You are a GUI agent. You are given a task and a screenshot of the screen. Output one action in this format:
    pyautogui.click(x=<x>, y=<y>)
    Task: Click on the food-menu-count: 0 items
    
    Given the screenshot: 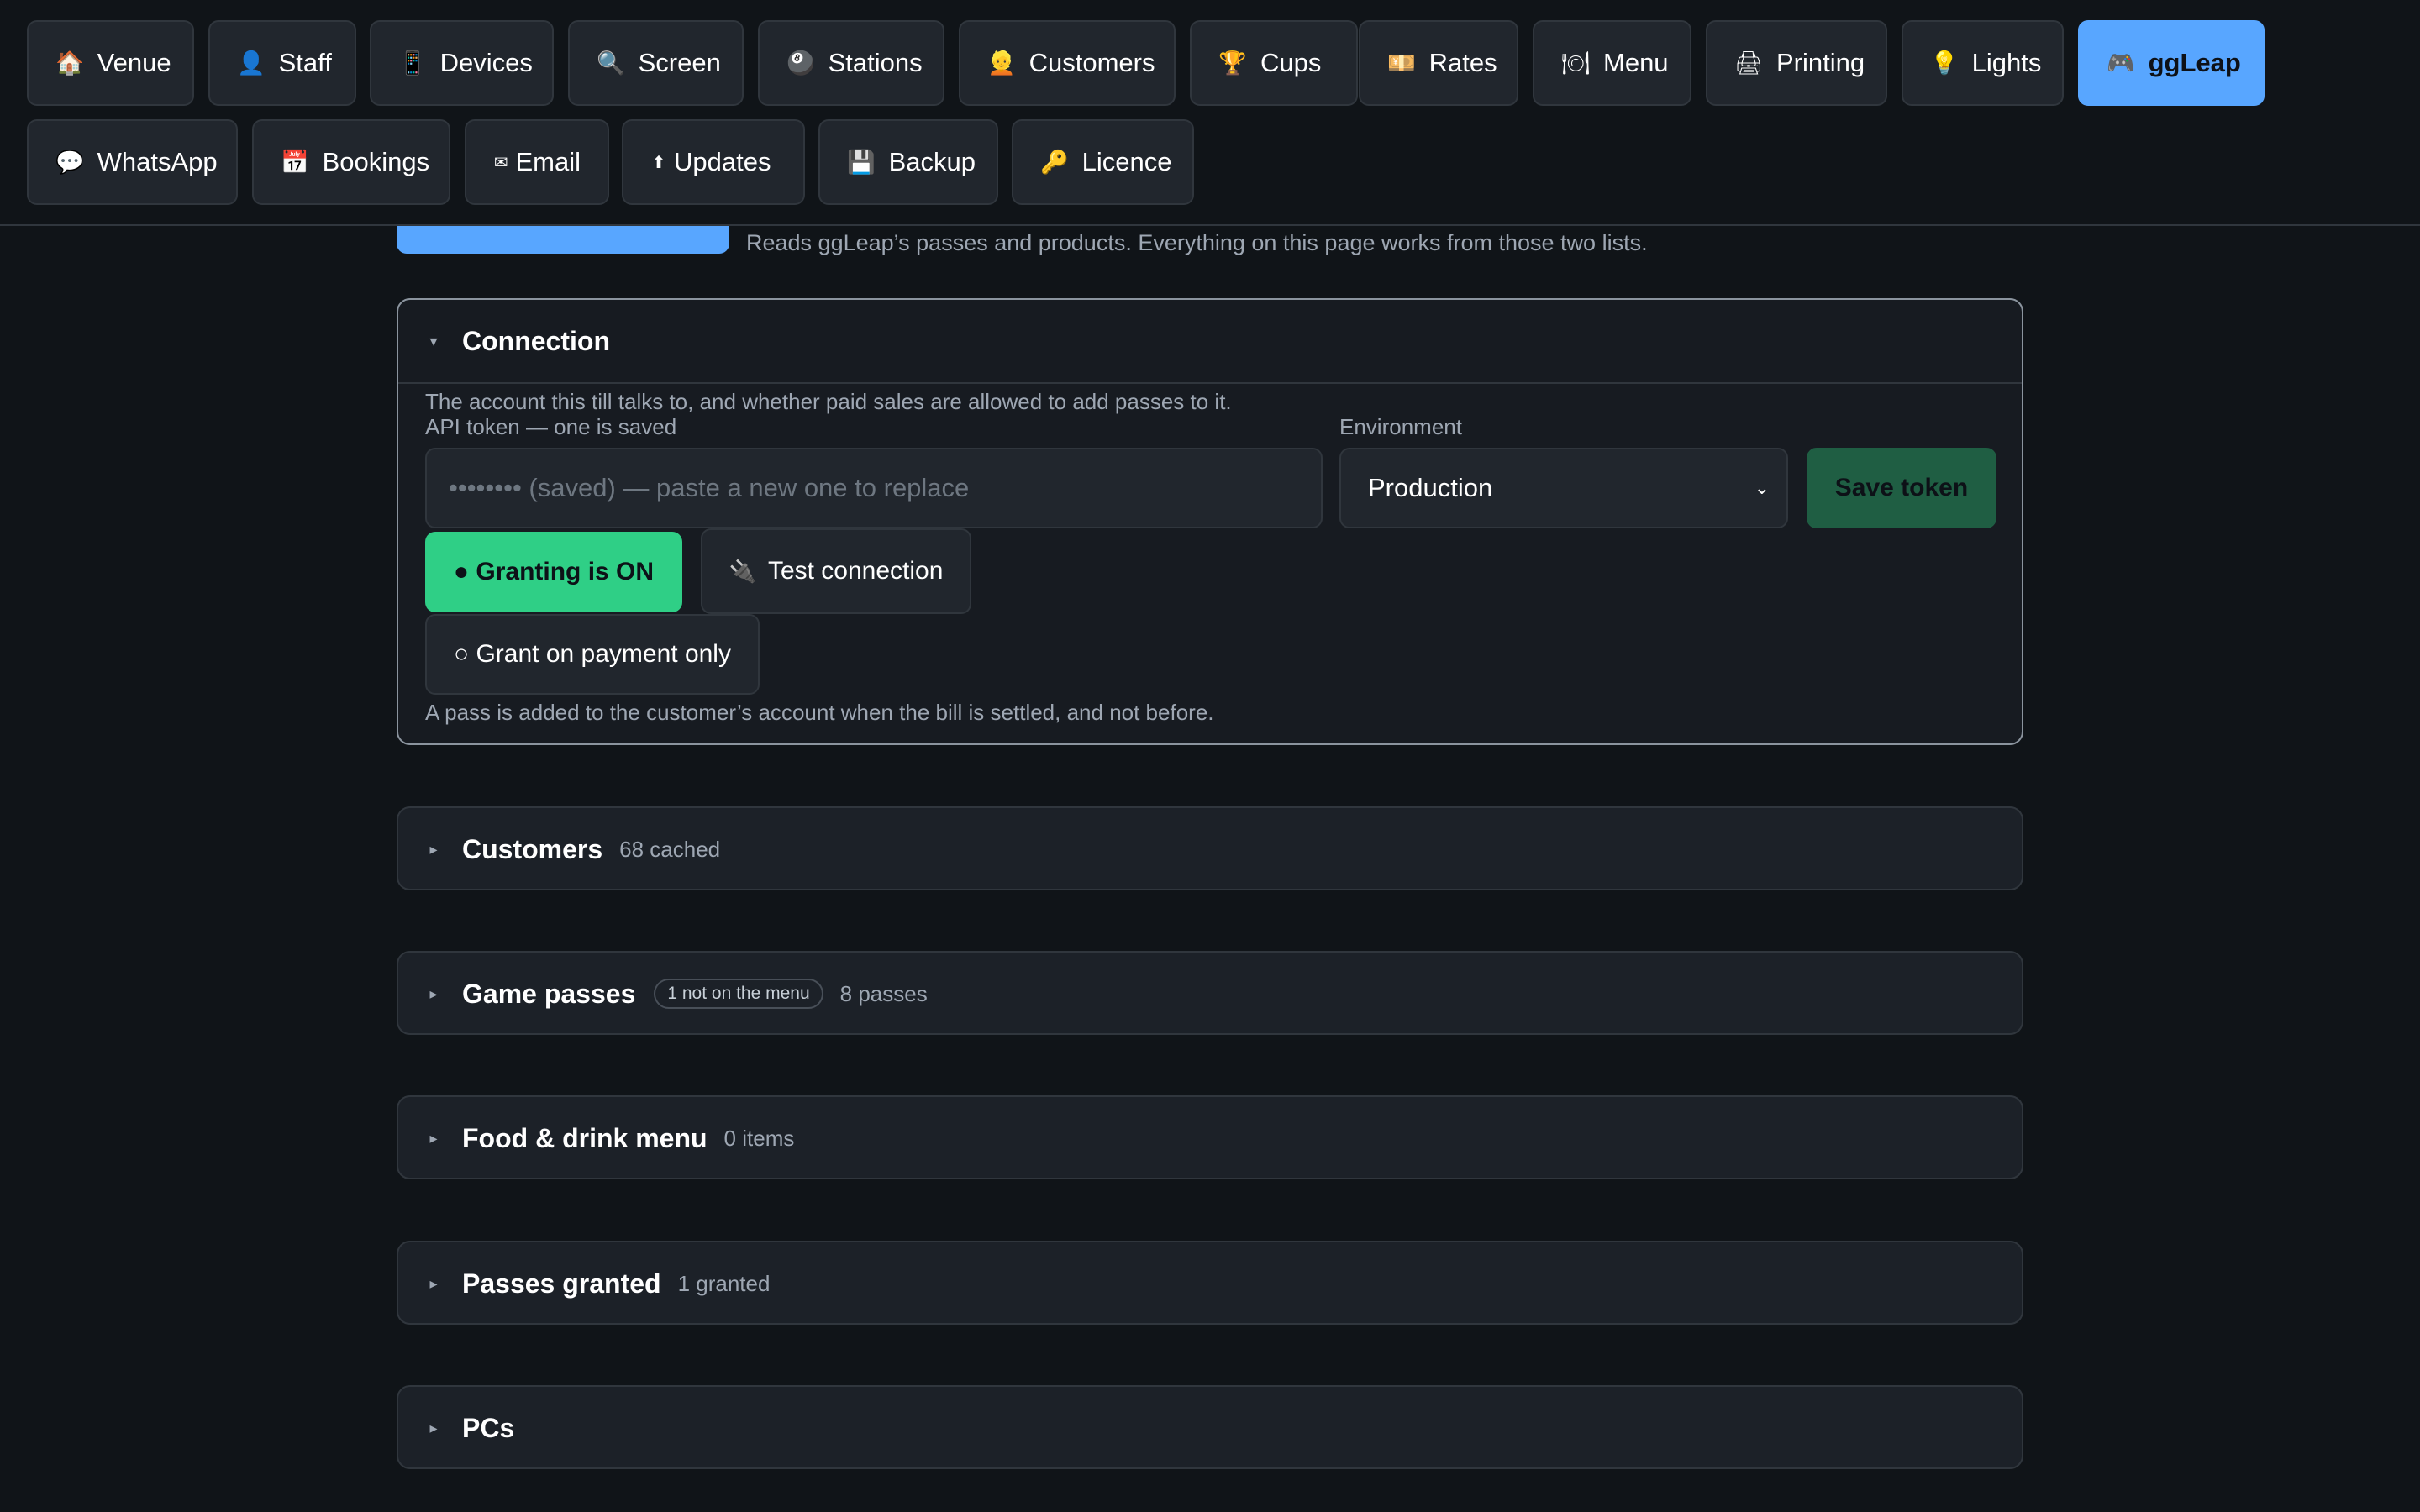 What is the action you would take?
    pyautogui.click(x=759, y=1138)
    